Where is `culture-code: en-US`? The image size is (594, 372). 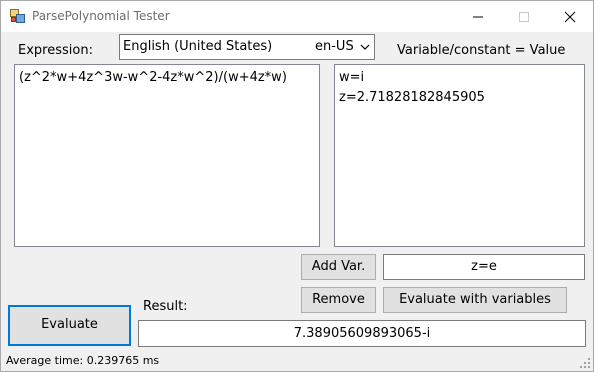
culture-code: en-US is located at coordinates (334, 46).